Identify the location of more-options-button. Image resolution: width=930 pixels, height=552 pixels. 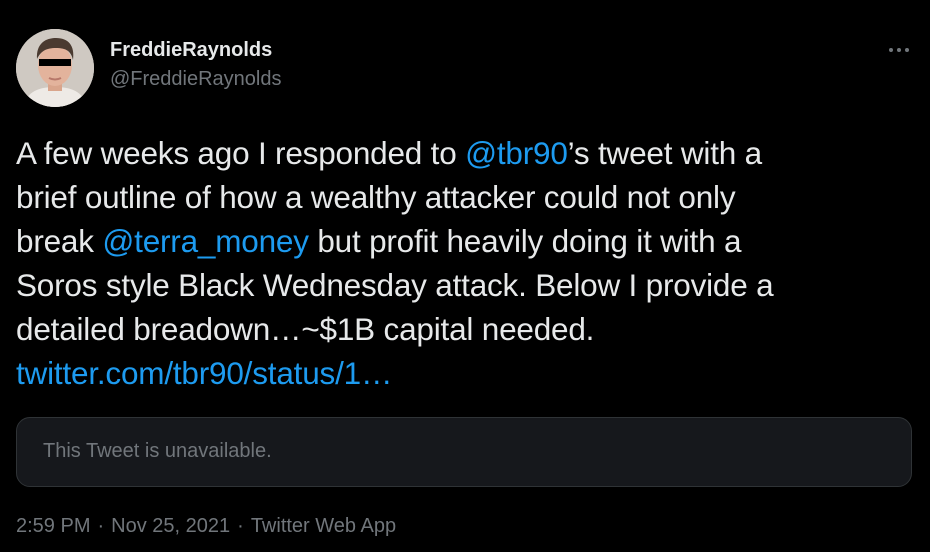
(899, 50).